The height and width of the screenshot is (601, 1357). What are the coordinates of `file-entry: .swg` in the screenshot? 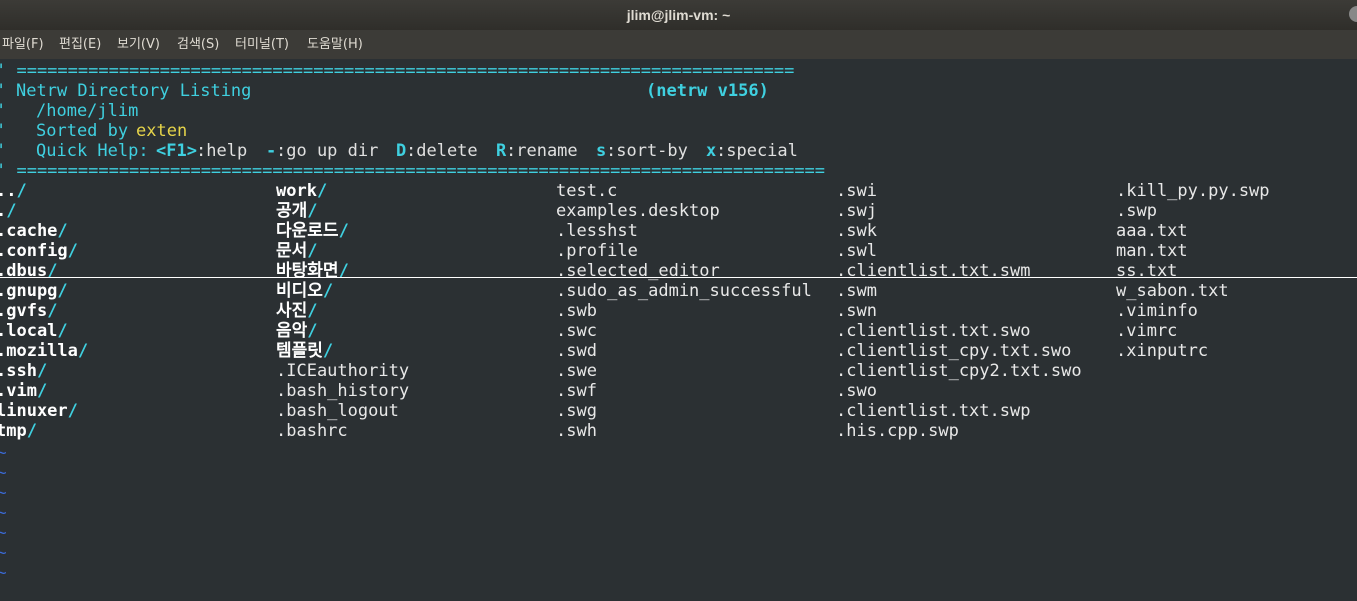 It's located at (576, 411).